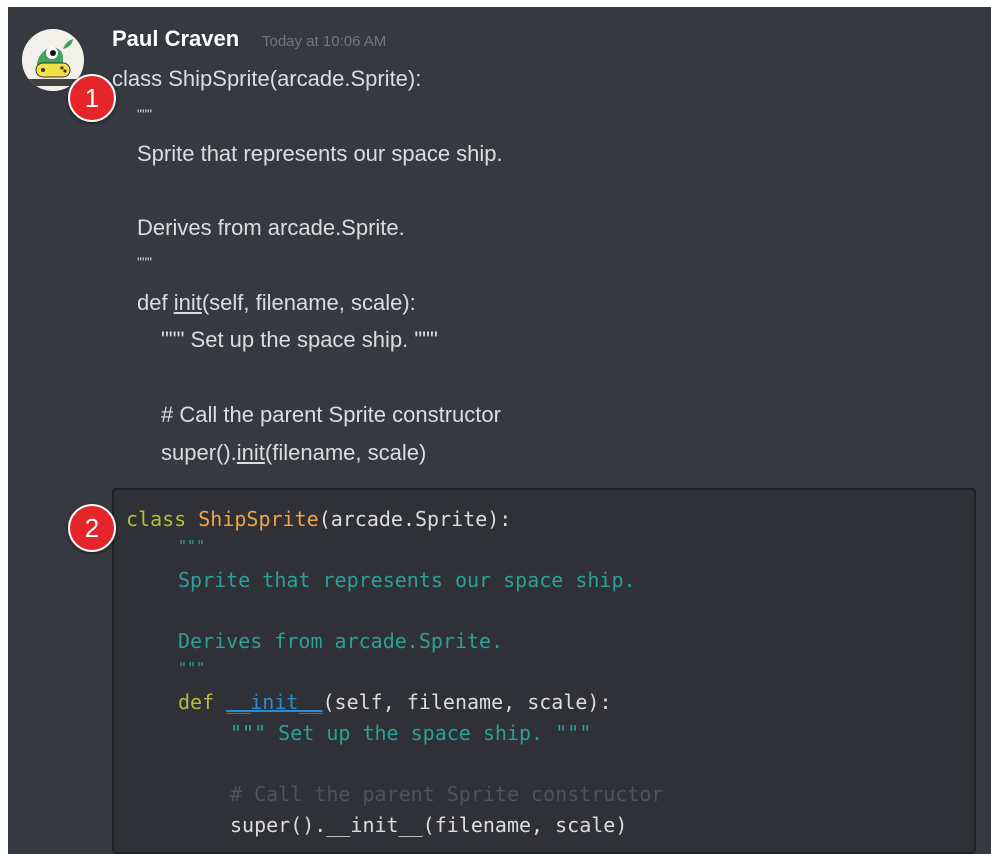  Describe the element at coordinates (258, 519) in the screenshot. I see `class-name-token: ShipSprite` at that location.